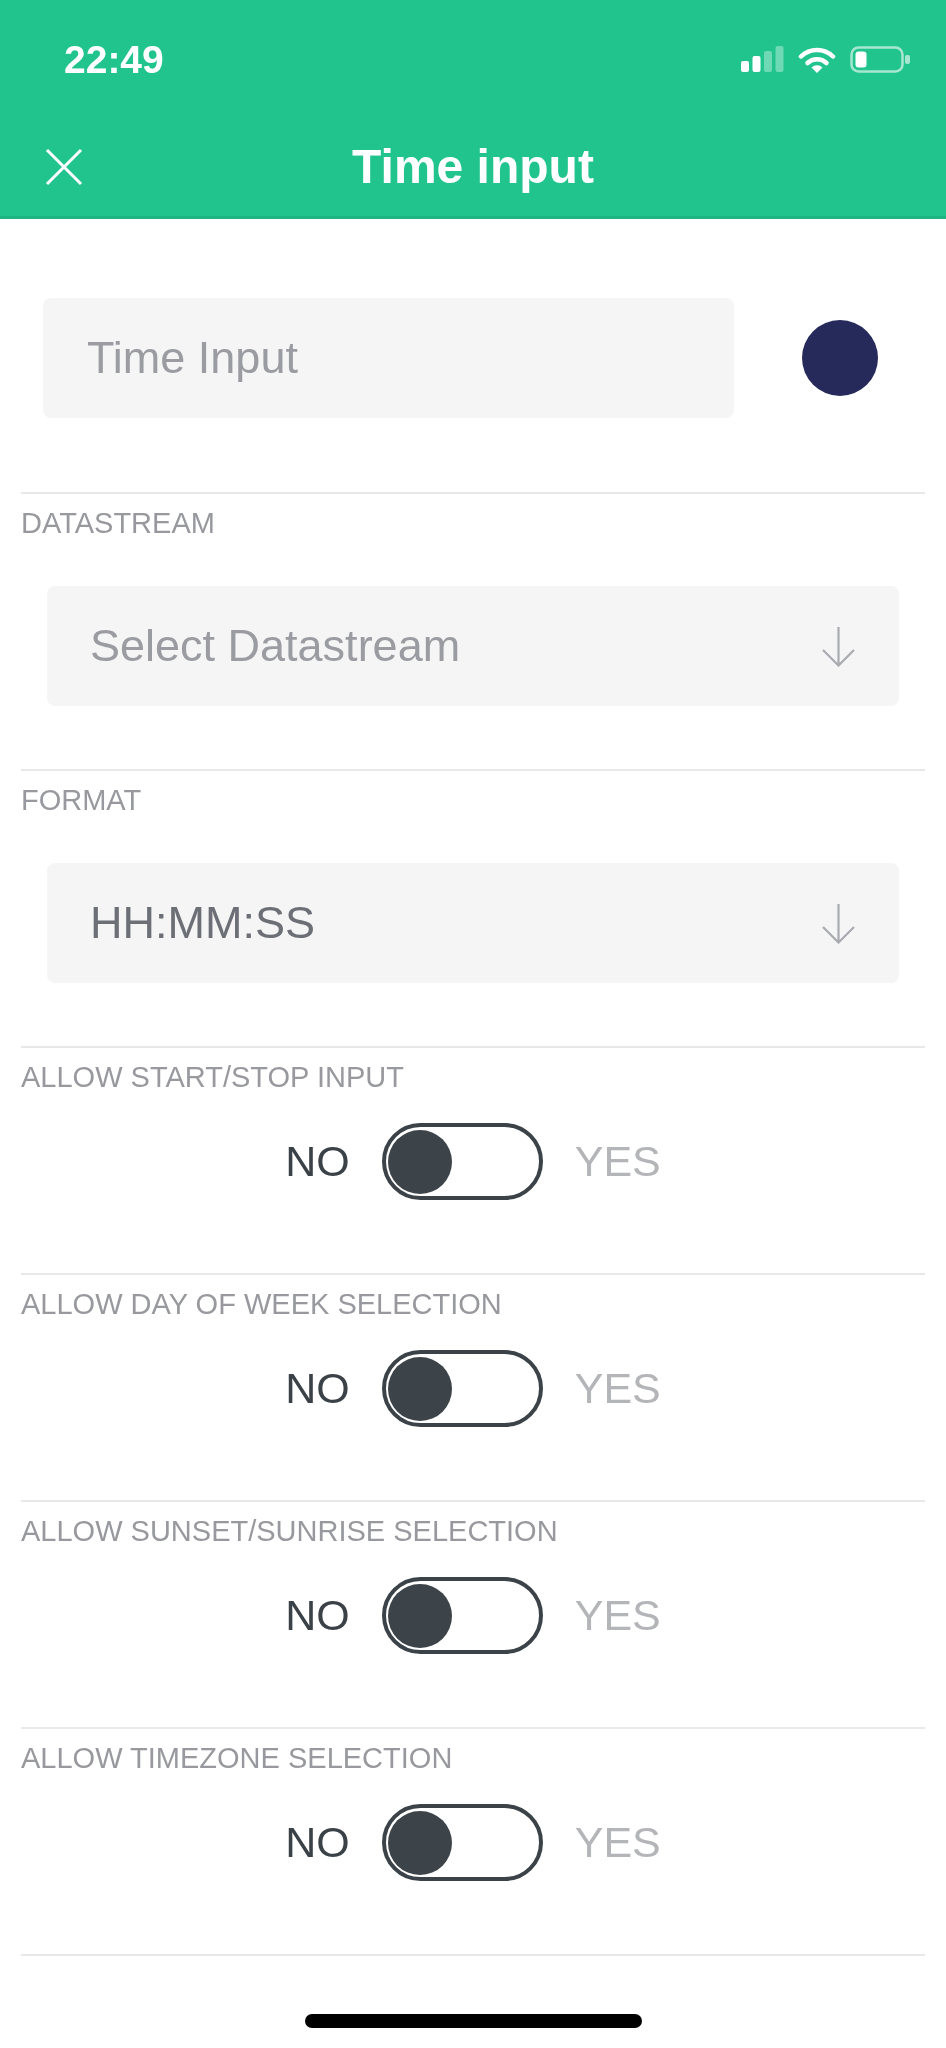  I want to click on color-swatch-icon, so click(840, 358).